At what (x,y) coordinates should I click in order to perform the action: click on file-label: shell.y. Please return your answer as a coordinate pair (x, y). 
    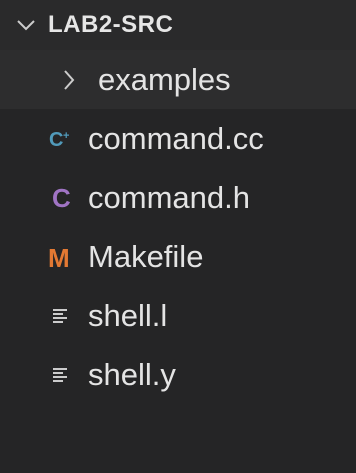
    Looking at the image, I should click on (132, 374).